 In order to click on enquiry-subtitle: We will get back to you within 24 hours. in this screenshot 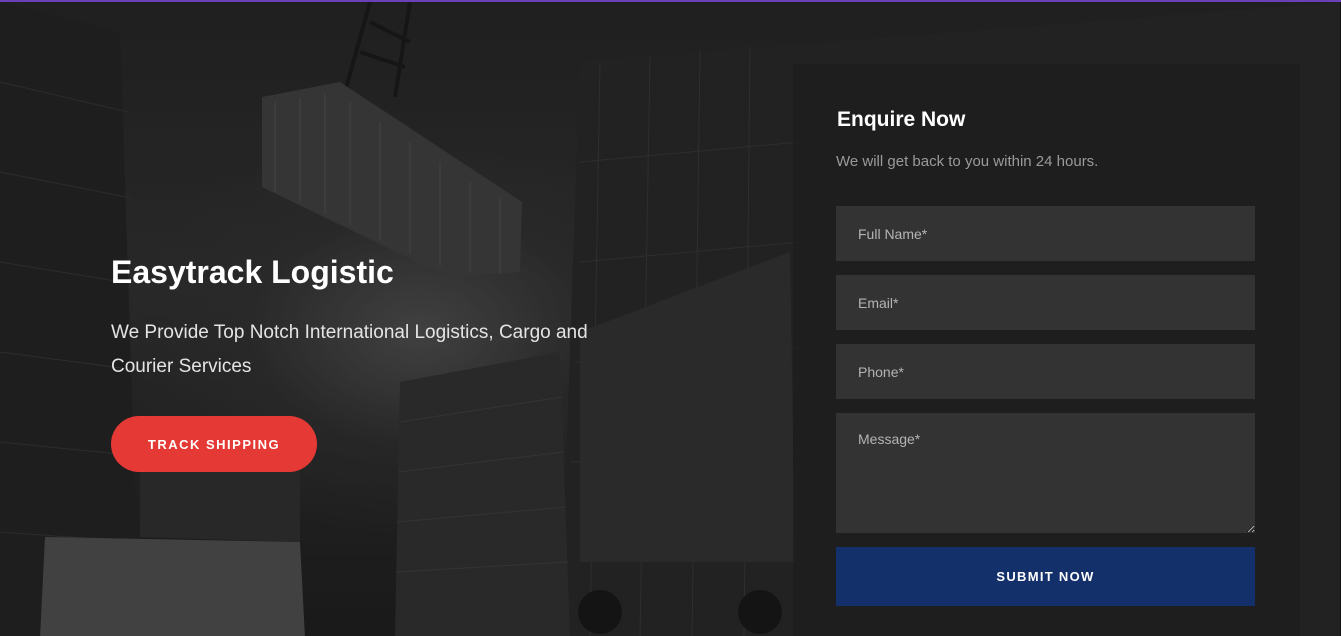, I will do `click(967, 161)`.